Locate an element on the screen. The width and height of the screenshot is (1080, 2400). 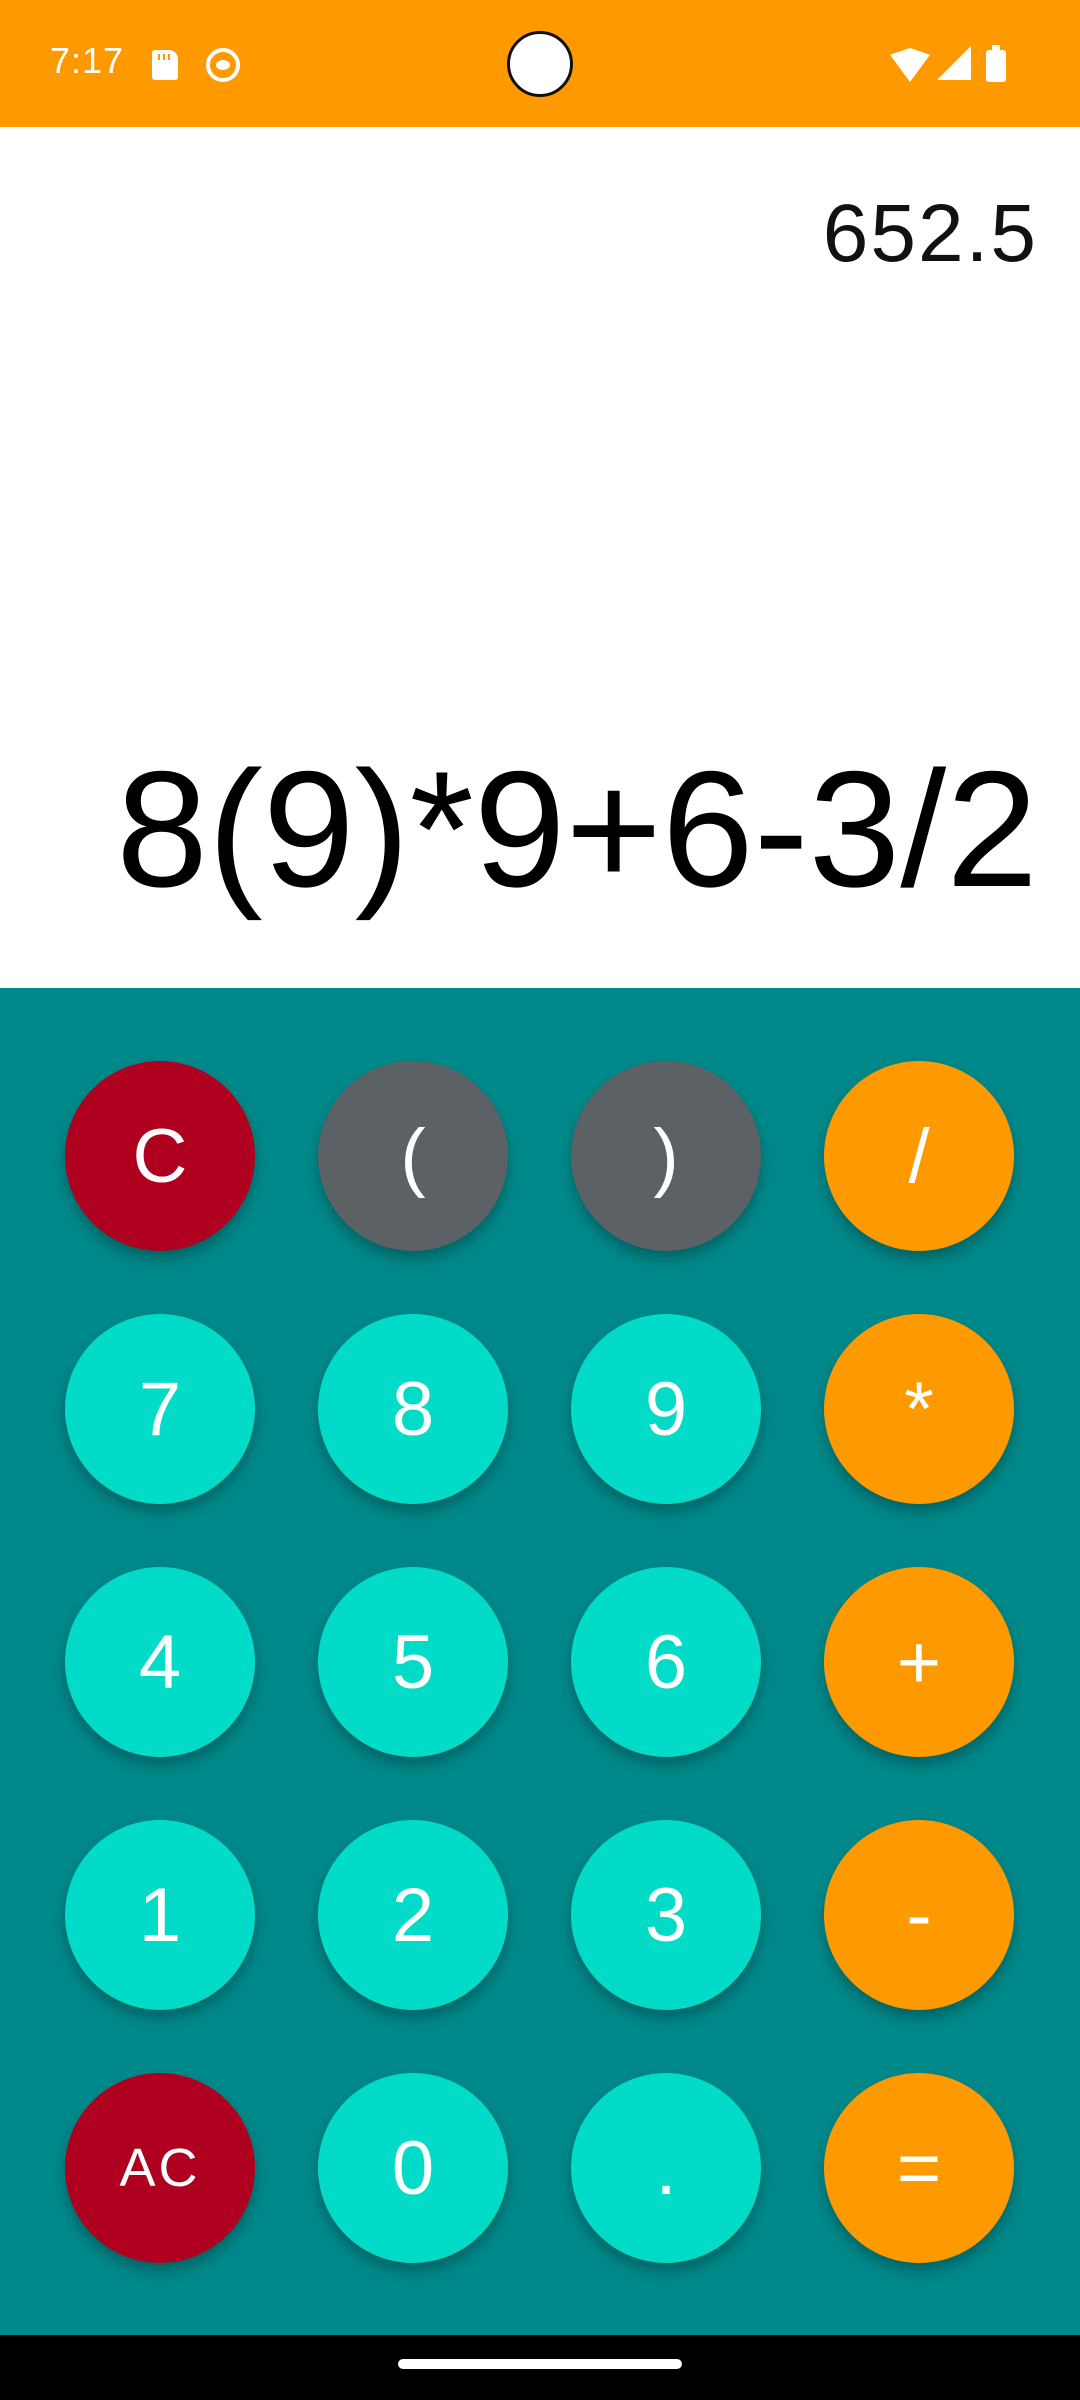
digit-5-button: 5 is located at coordinates (413, 1662).